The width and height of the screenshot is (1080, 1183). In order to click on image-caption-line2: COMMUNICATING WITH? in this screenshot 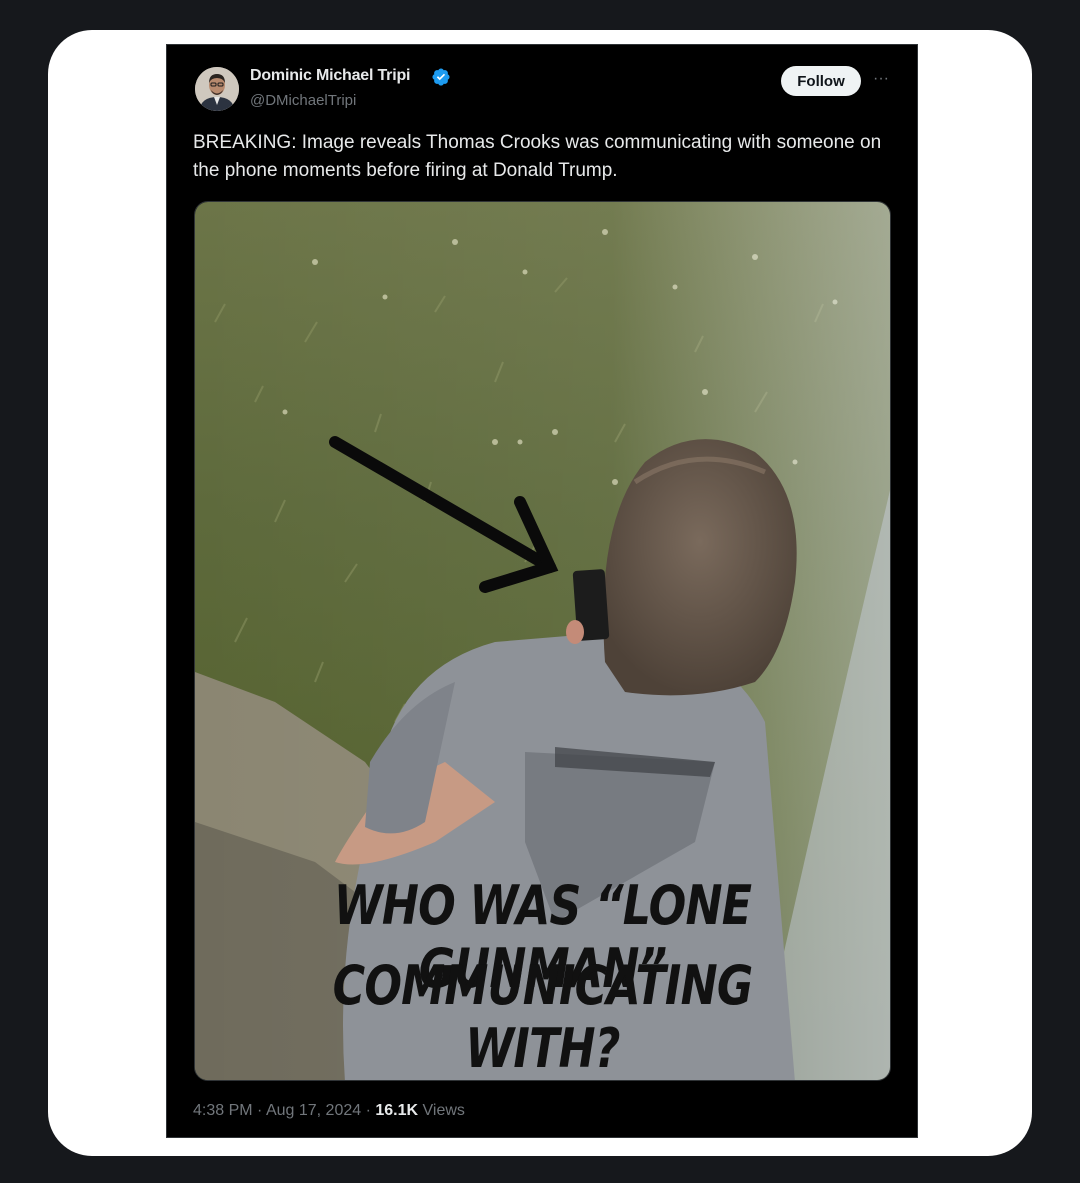, I will do `click(543, 1017)`.